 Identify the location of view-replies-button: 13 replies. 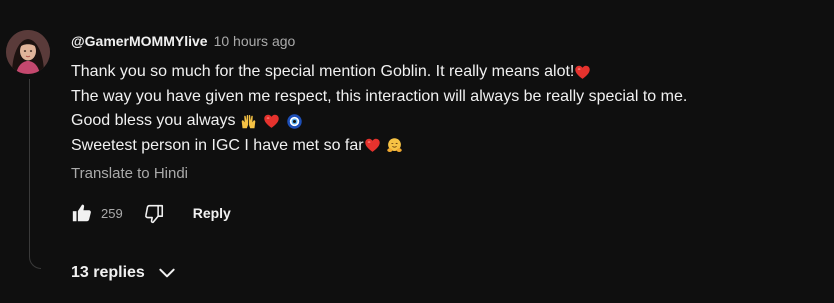
(124, 273).